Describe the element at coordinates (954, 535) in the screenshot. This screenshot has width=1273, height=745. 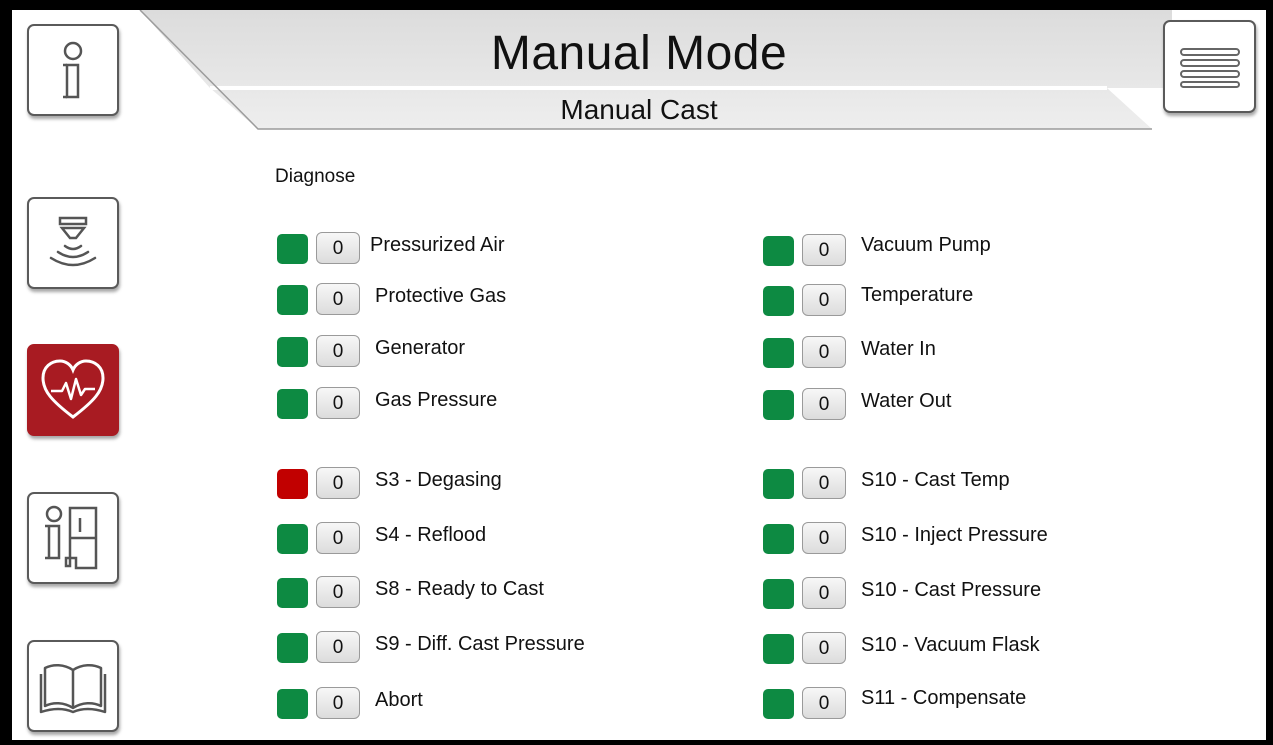
I see `diag-label: S10 - Inject Pressure` at that location.